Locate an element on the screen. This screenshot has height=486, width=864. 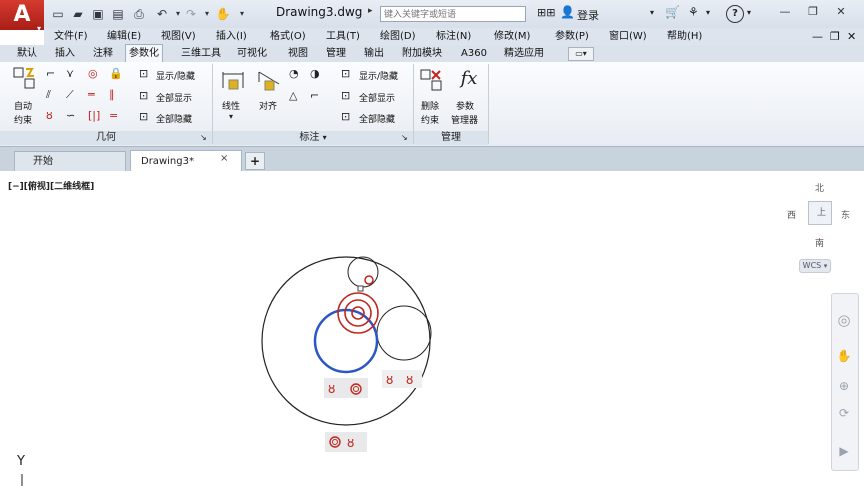
geometry-hide-all-label: 全部隐藏 is located at coordinates (174, 118).